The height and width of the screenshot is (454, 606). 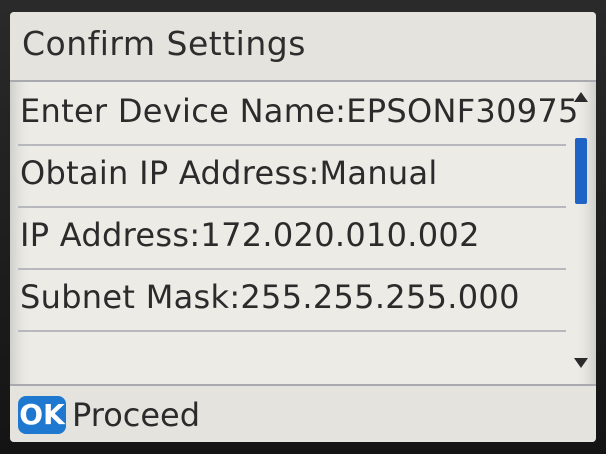 What do you see at coordinates (164, 43) in the screenshot?
I see `page-title: Confirm Settings` at bounding box center [164, 43].